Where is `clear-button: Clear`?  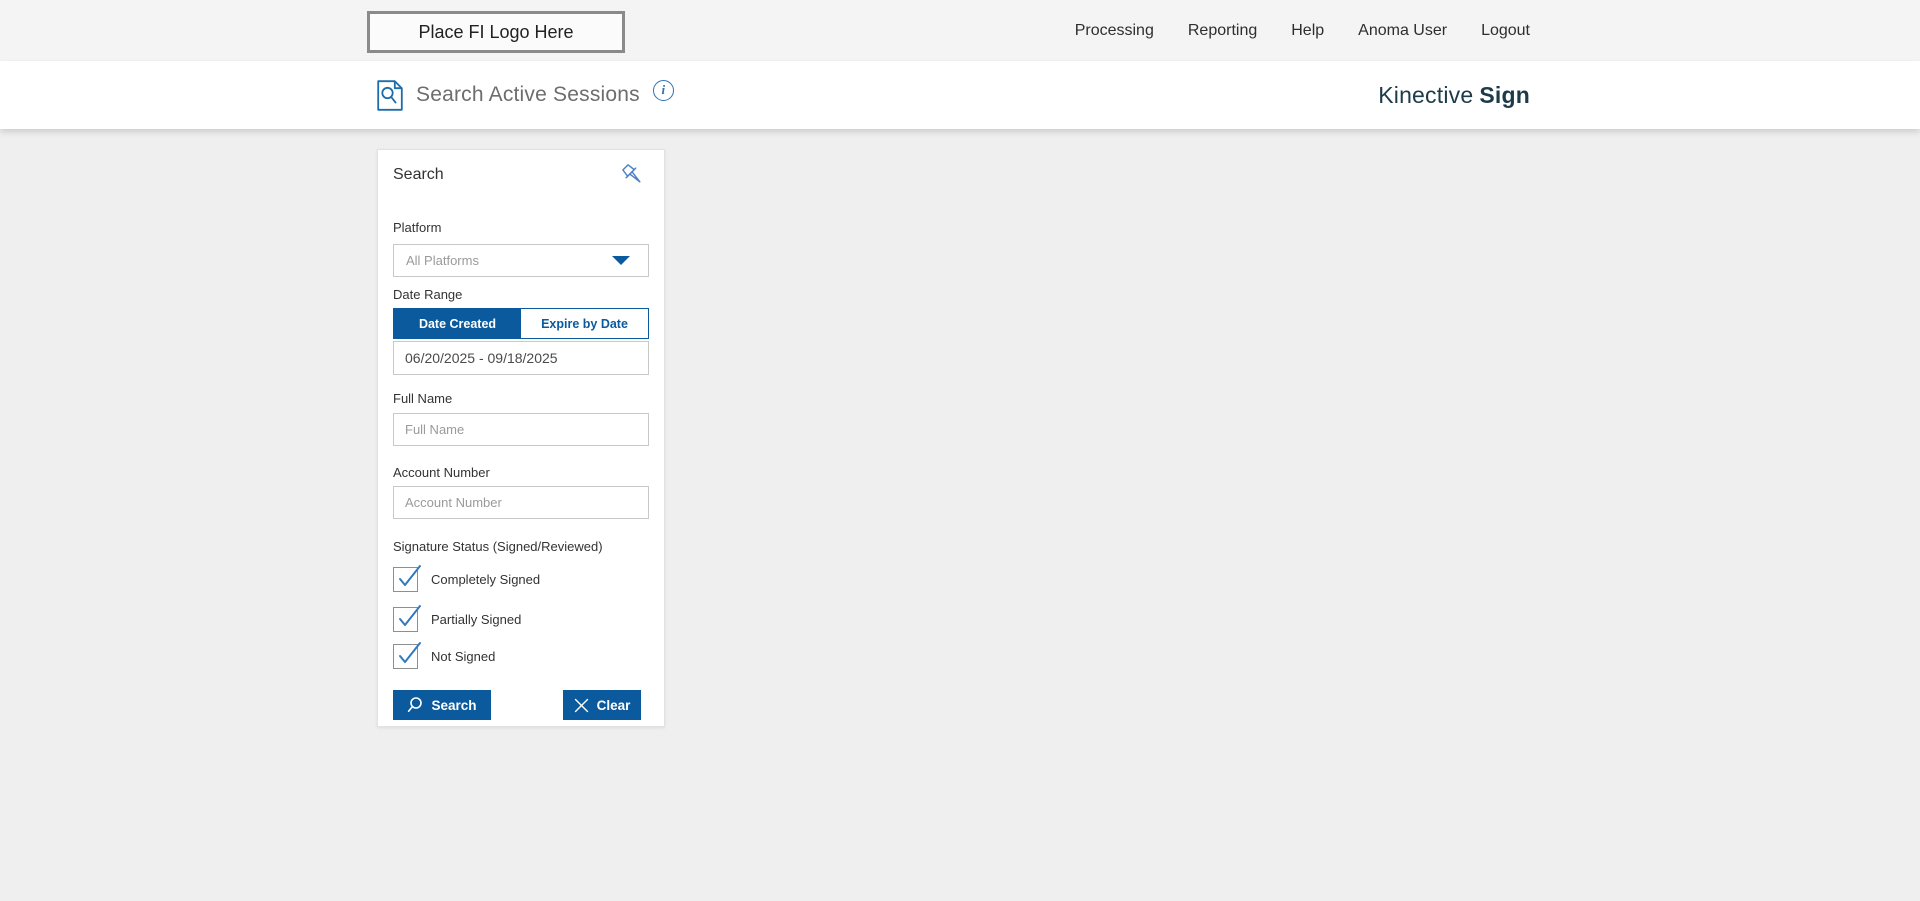 clear-button: Clear is located at coordinates (602, 705).